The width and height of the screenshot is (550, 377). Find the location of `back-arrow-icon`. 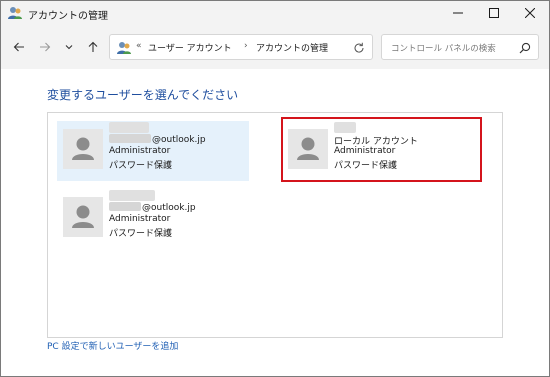

back-arrow-icon is located at coordinates (18, 47).